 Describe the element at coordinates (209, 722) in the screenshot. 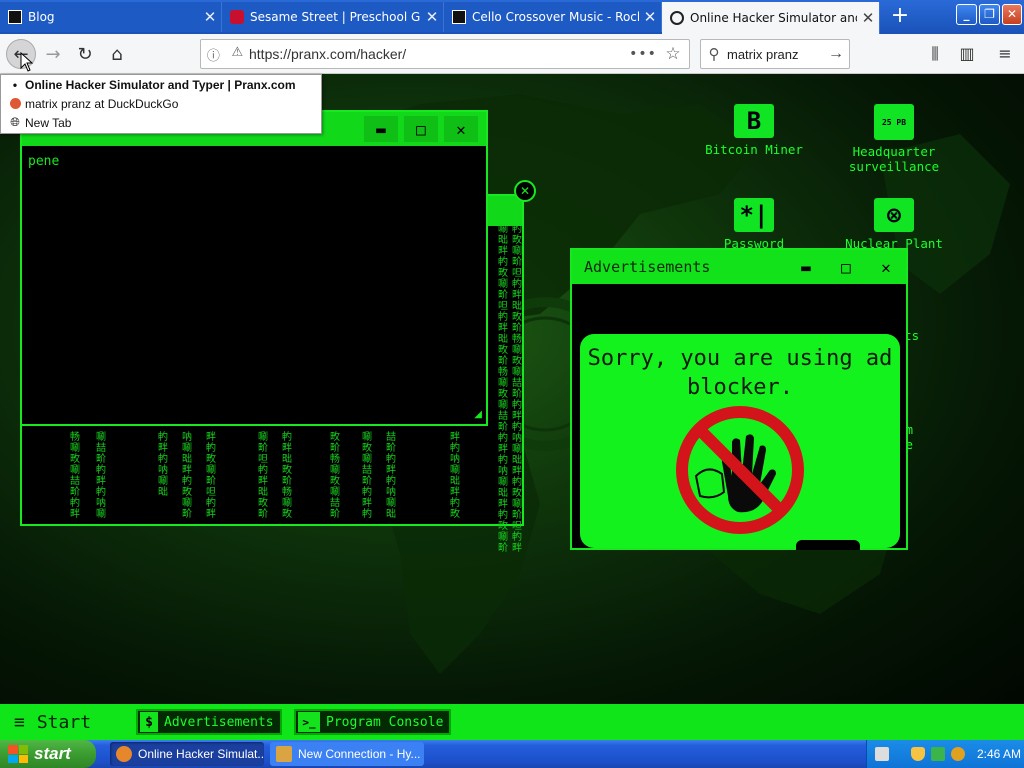

I see `taskbar-advertisements-button: $ Advertisements` at that location.